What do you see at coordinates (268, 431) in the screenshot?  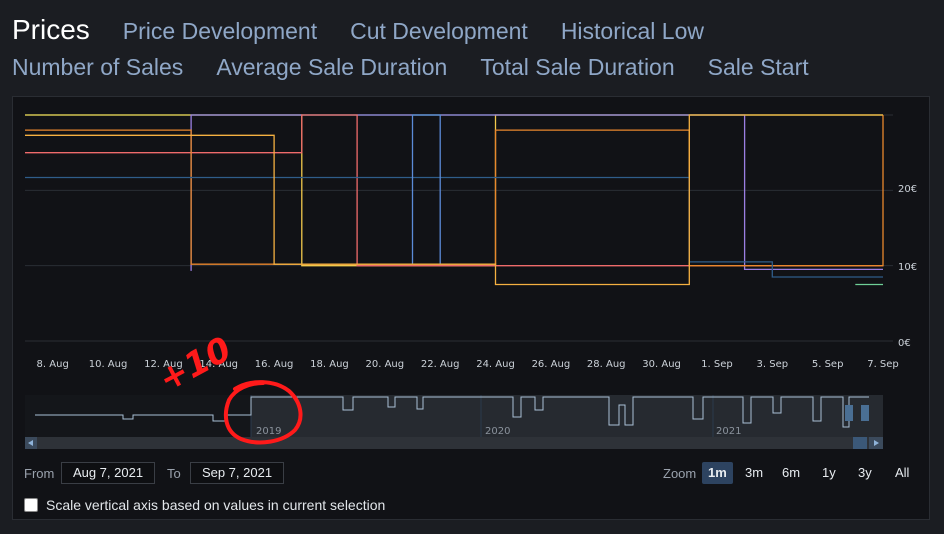 I see `nav-year-2019: 2019` at bounding box center [268, 431].